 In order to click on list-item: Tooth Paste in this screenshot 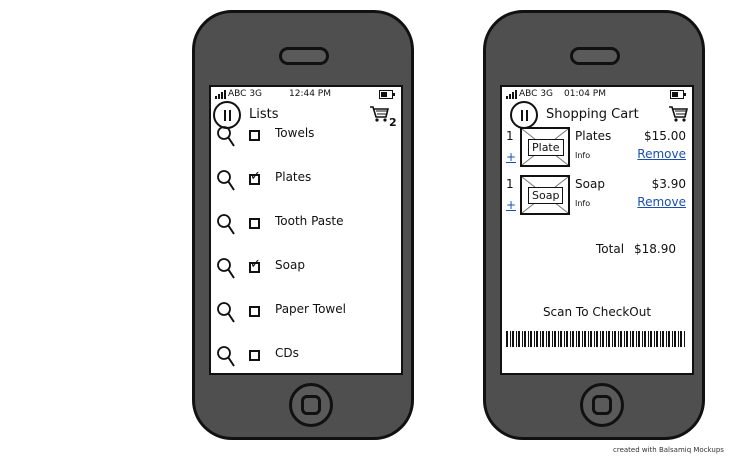, I will do `click(306, 228)`.